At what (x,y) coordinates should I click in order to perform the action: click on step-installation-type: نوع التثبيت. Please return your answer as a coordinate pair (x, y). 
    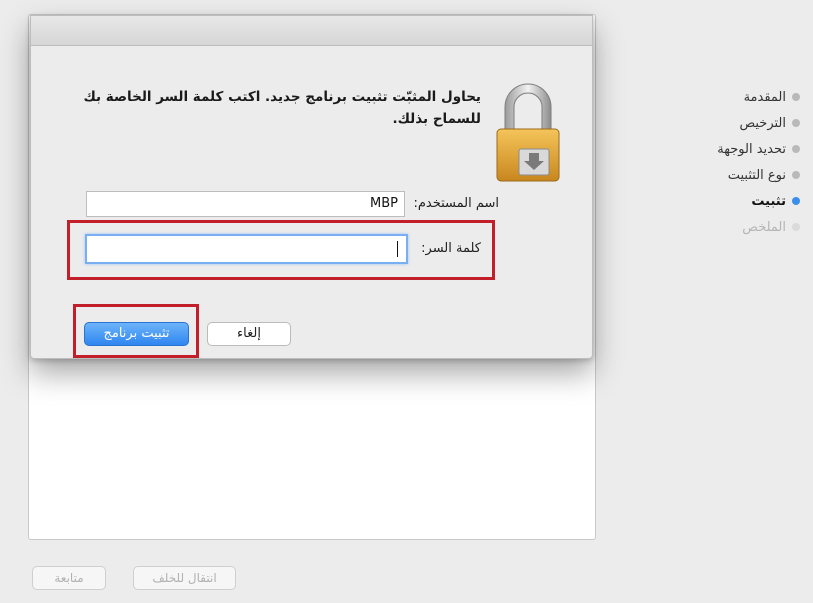
    Looking at the image, I should click on (720, 175).